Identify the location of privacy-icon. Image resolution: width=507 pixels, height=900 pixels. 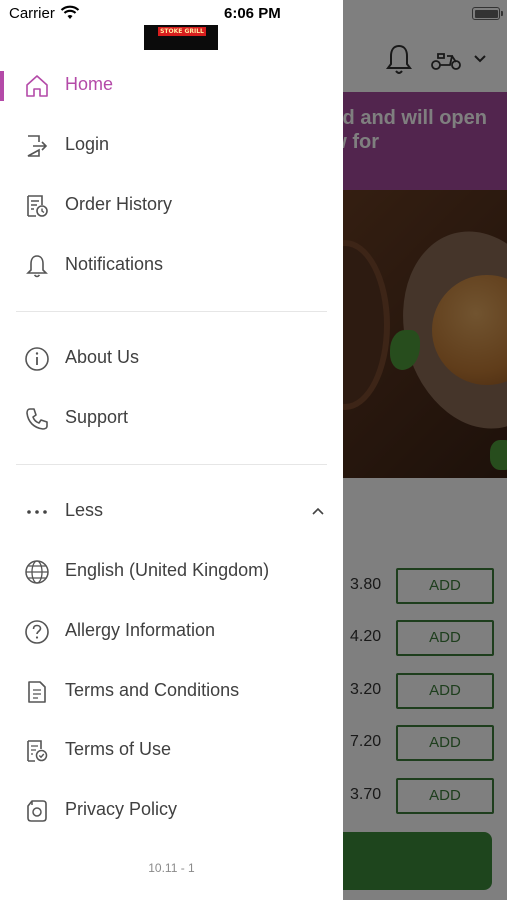
(37, 811).